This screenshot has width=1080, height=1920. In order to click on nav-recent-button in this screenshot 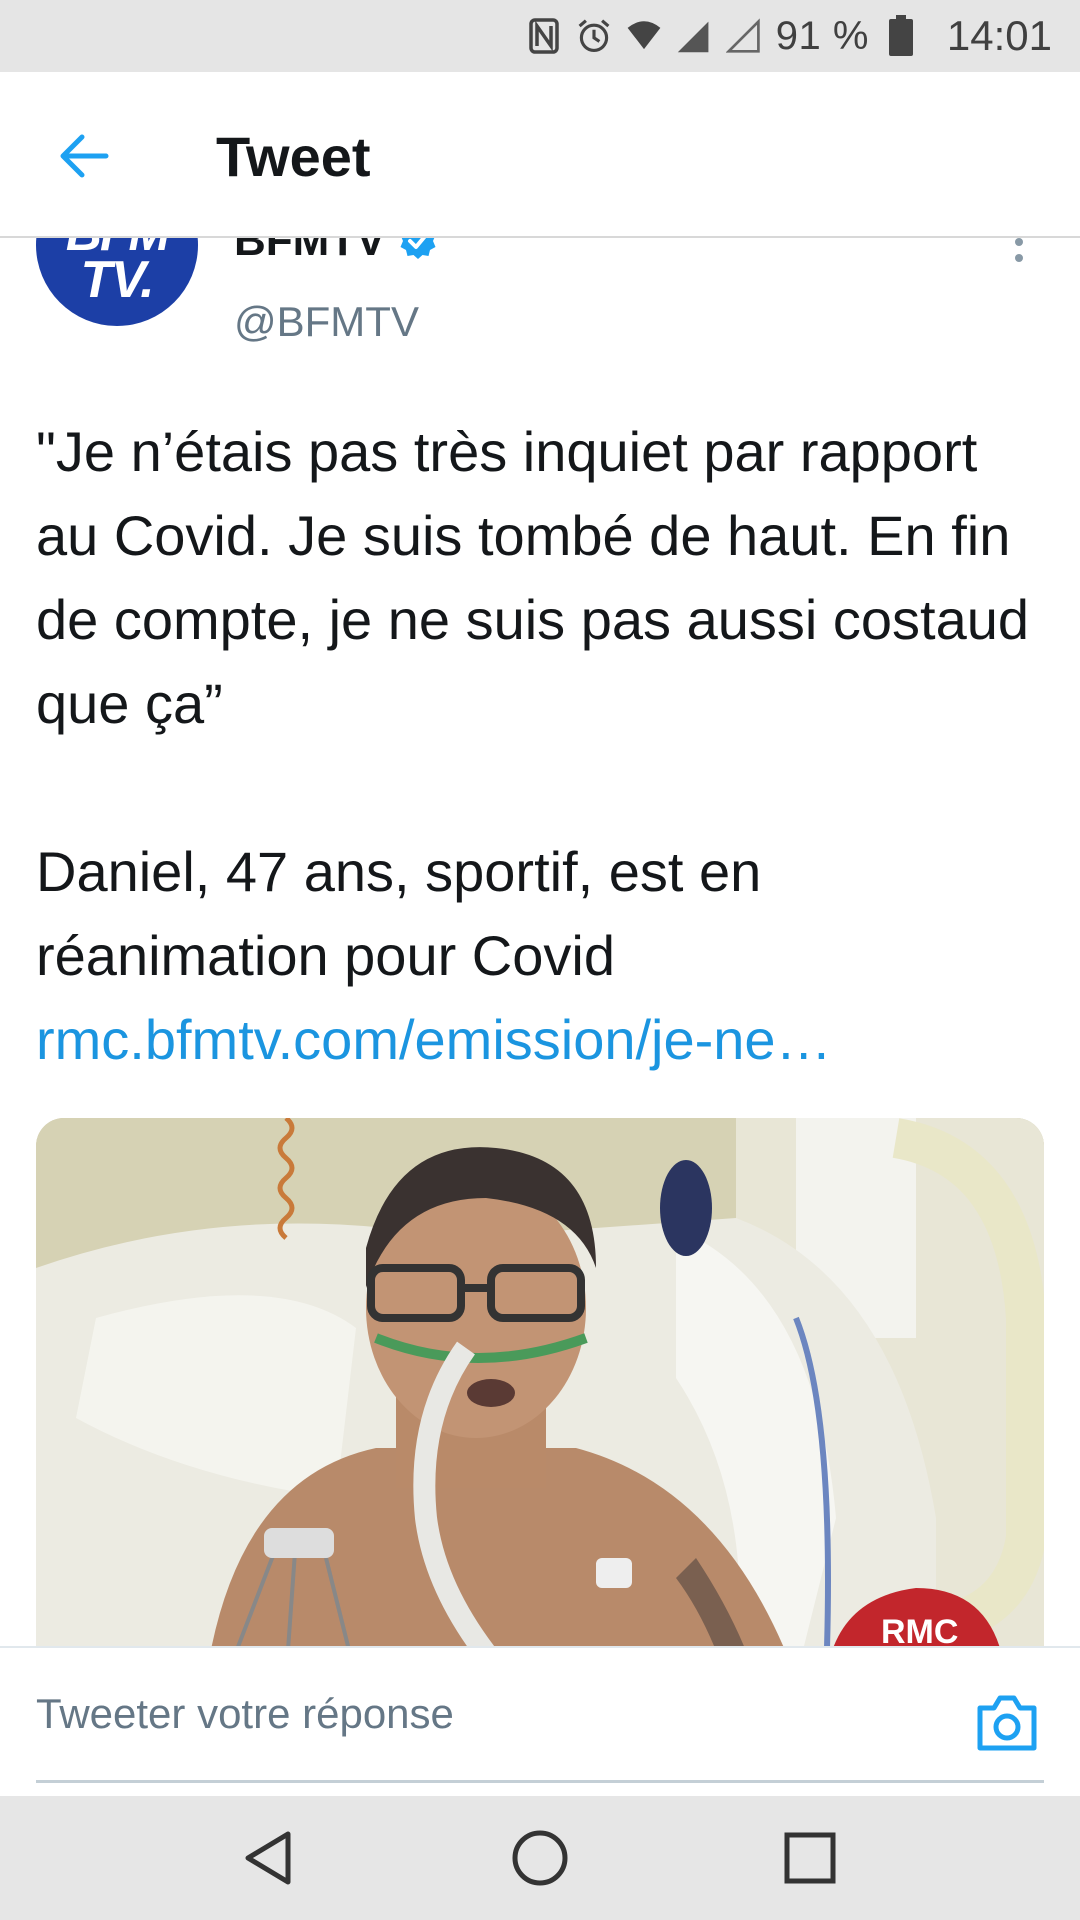, I will do `click(810, 1858)`.